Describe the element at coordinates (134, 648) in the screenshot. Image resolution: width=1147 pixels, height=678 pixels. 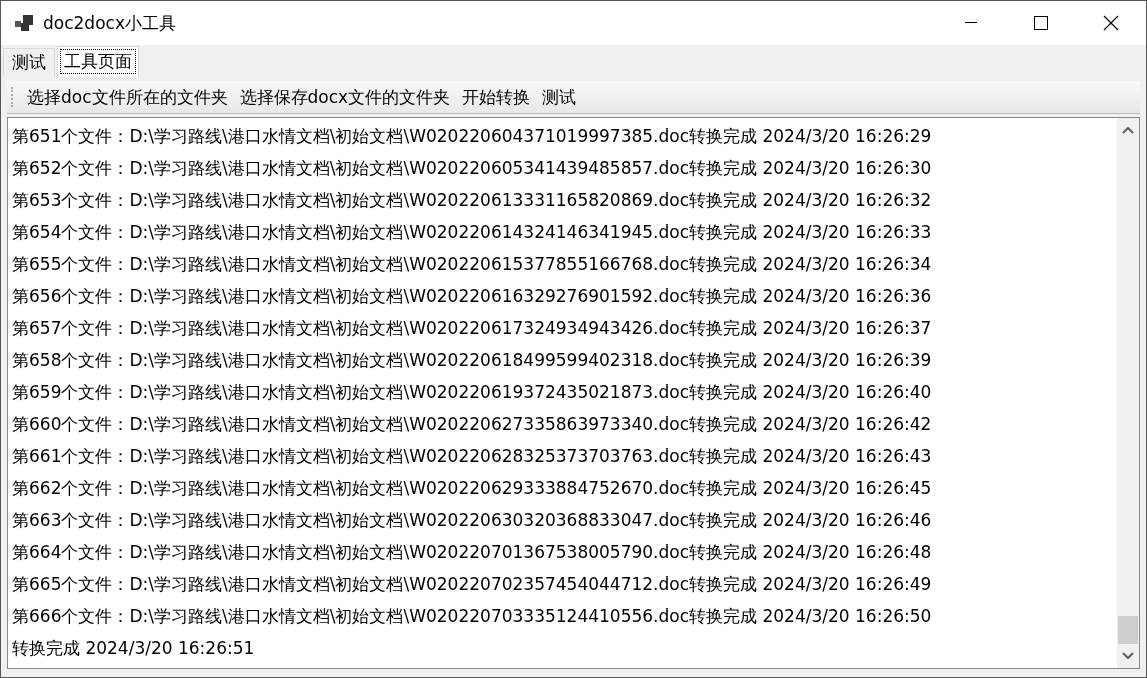
I see `log-line: 转换完成 2024/3/20 16:26:51` at that location.